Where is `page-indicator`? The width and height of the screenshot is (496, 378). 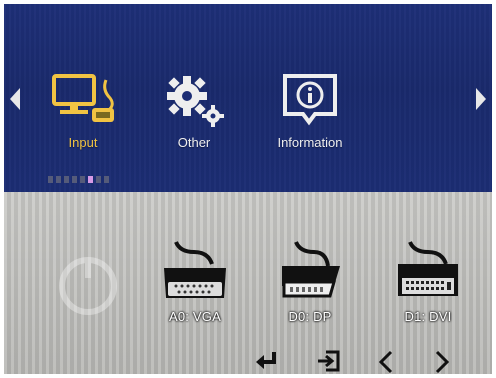 page-indicator is located at coordinates (78, 180).